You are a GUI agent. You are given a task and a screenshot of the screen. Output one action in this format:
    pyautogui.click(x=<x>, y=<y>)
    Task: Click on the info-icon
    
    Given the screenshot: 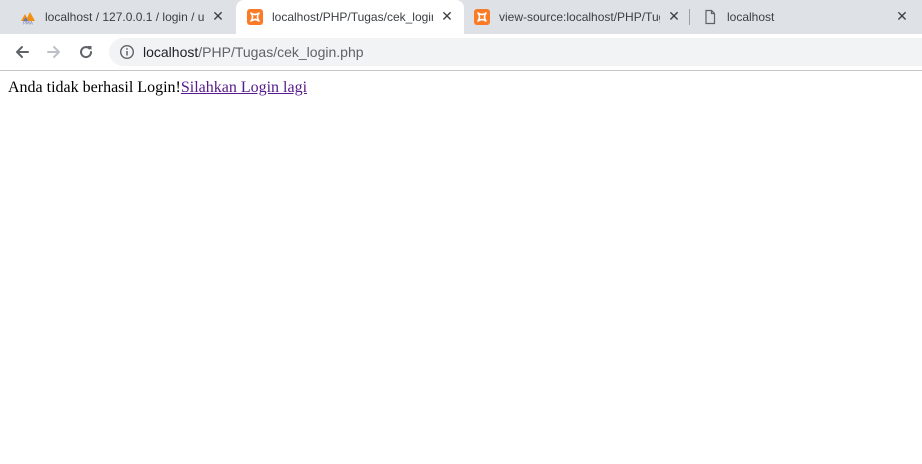 What is the action you would take?
    pyautogui.click(x=127, y=52)
    